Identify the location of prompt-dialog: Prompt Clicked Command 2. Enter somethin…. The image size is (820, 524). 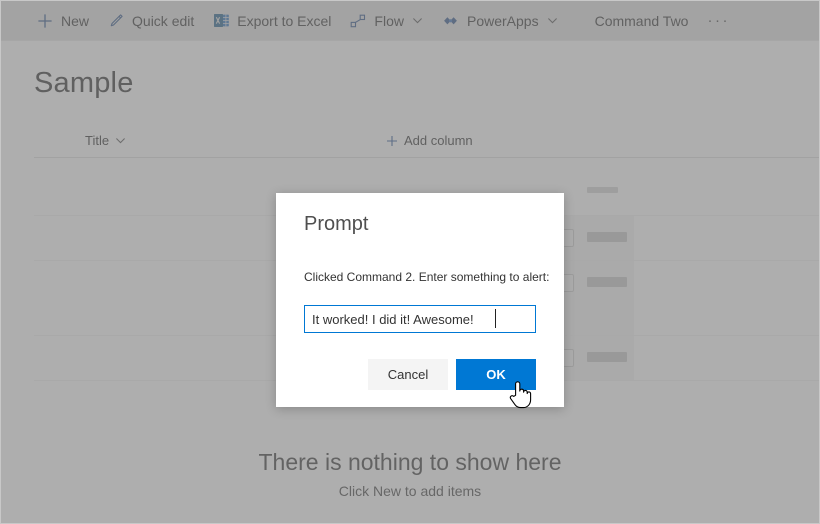
(420, 300).